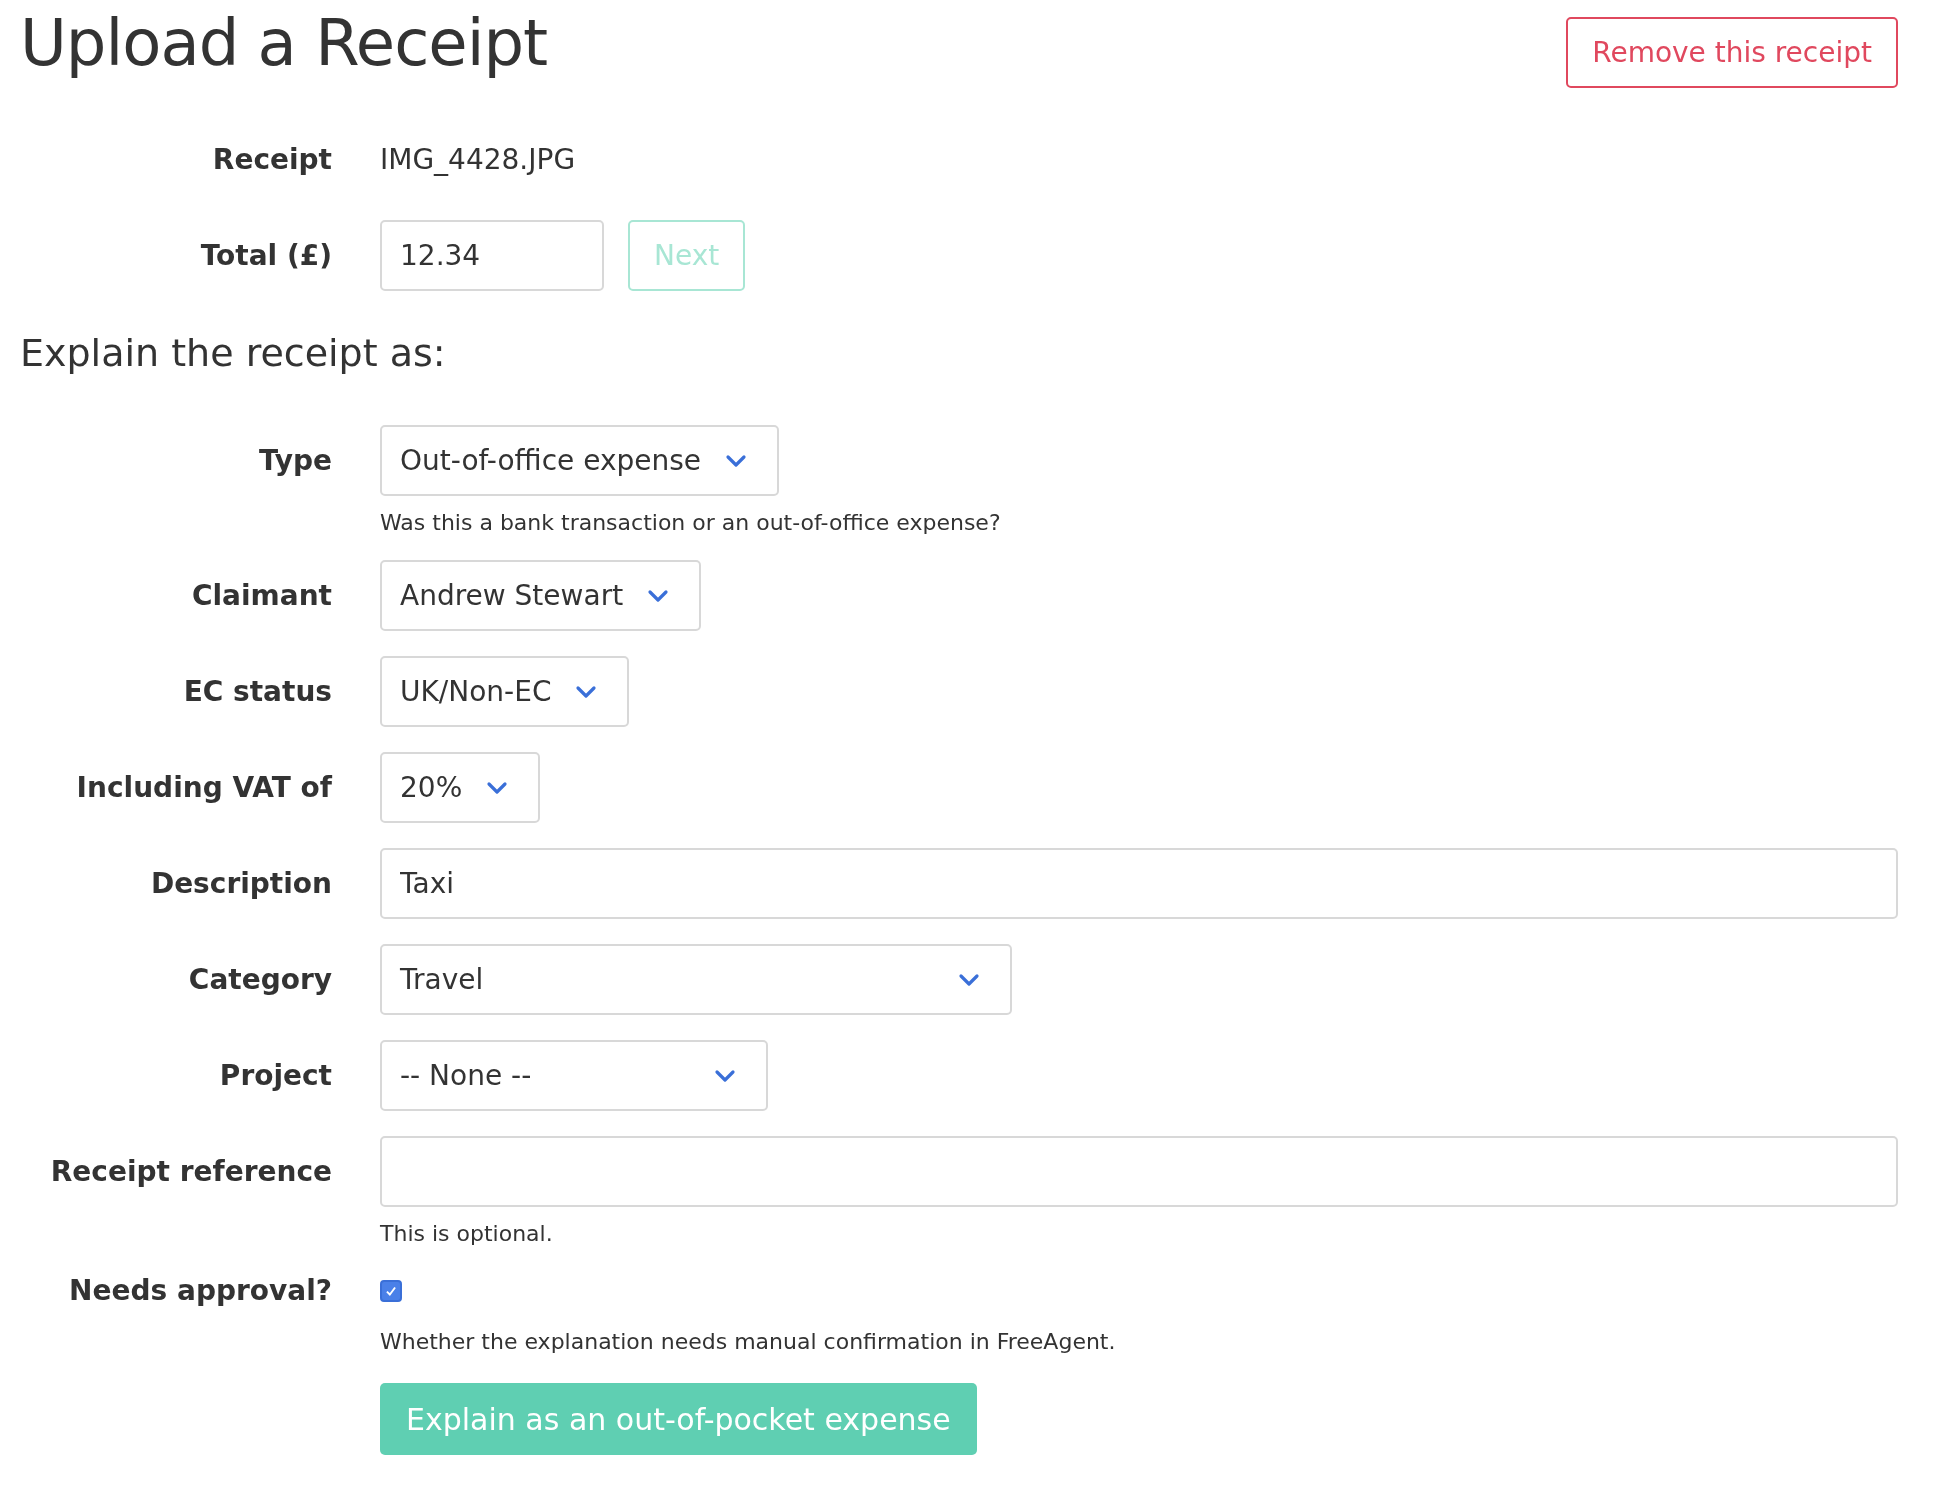  I want to click on select-dropdown: Travel, so click(696, 979).